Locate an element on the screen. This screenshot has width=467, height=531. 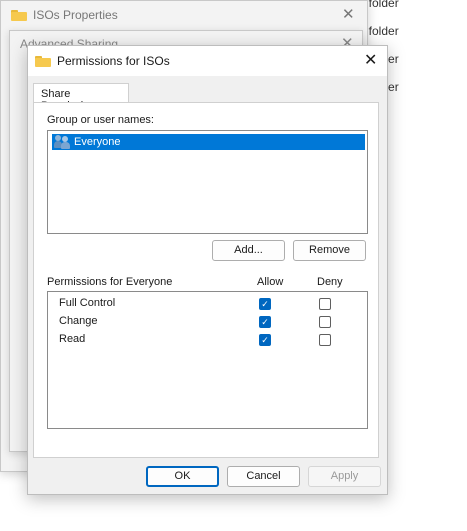
permissions-header: Permissions for Everyone is located at coordinates (110, 282).